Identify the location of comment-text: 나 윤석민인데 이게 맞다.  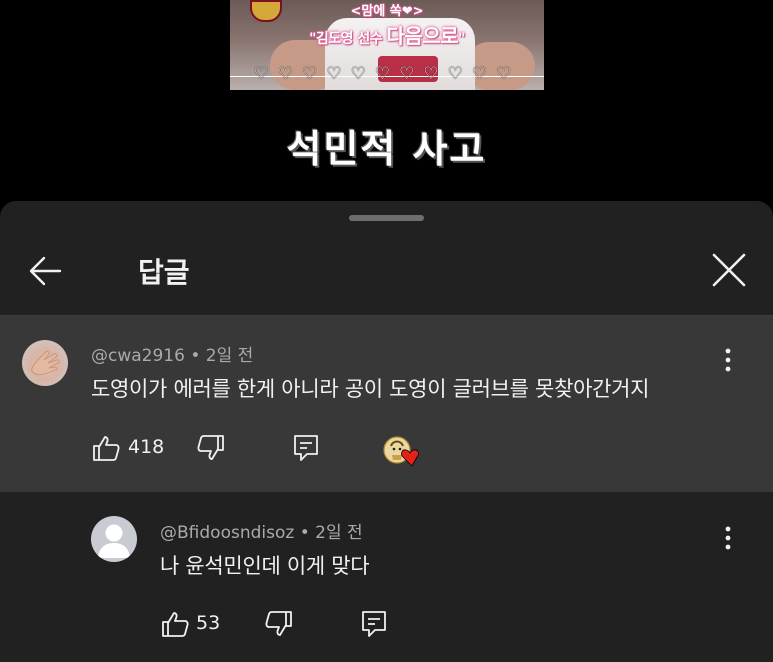
(265, 566).